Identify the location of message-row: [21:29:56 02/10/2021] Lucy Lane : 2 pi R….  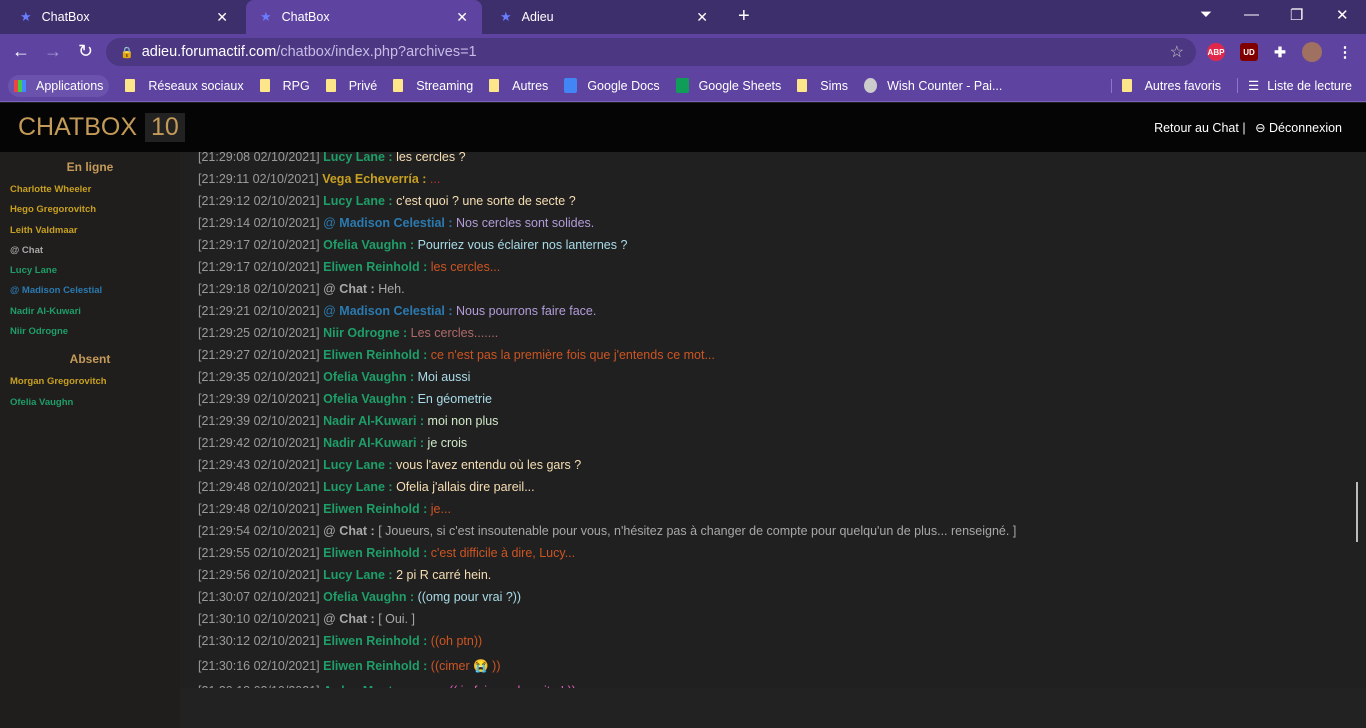
(607, 575).